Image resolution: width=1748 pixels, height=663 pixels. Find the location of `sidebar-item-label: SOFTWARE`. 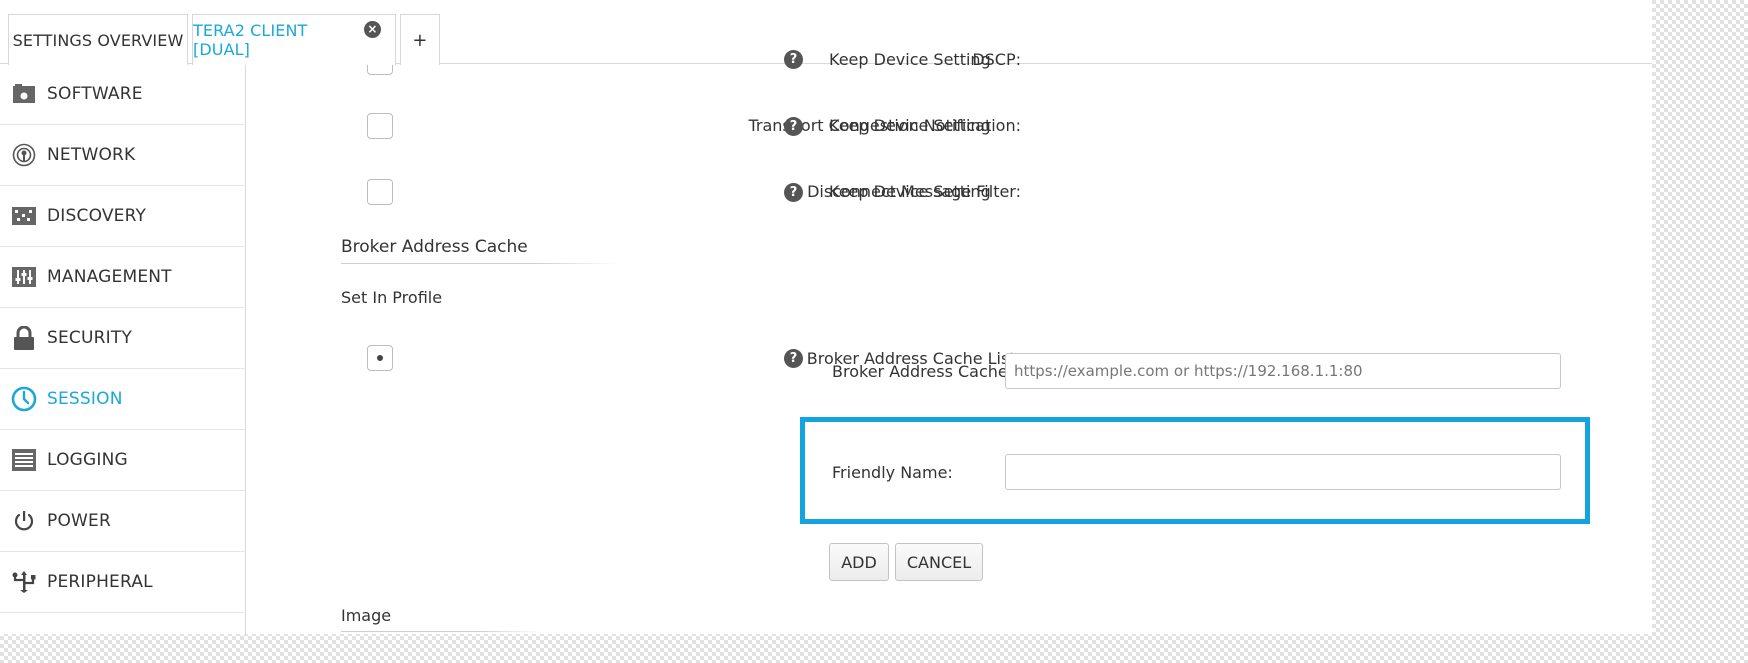

sidebar-item-label: SOFTWARE is located at coordinates (95, 94).